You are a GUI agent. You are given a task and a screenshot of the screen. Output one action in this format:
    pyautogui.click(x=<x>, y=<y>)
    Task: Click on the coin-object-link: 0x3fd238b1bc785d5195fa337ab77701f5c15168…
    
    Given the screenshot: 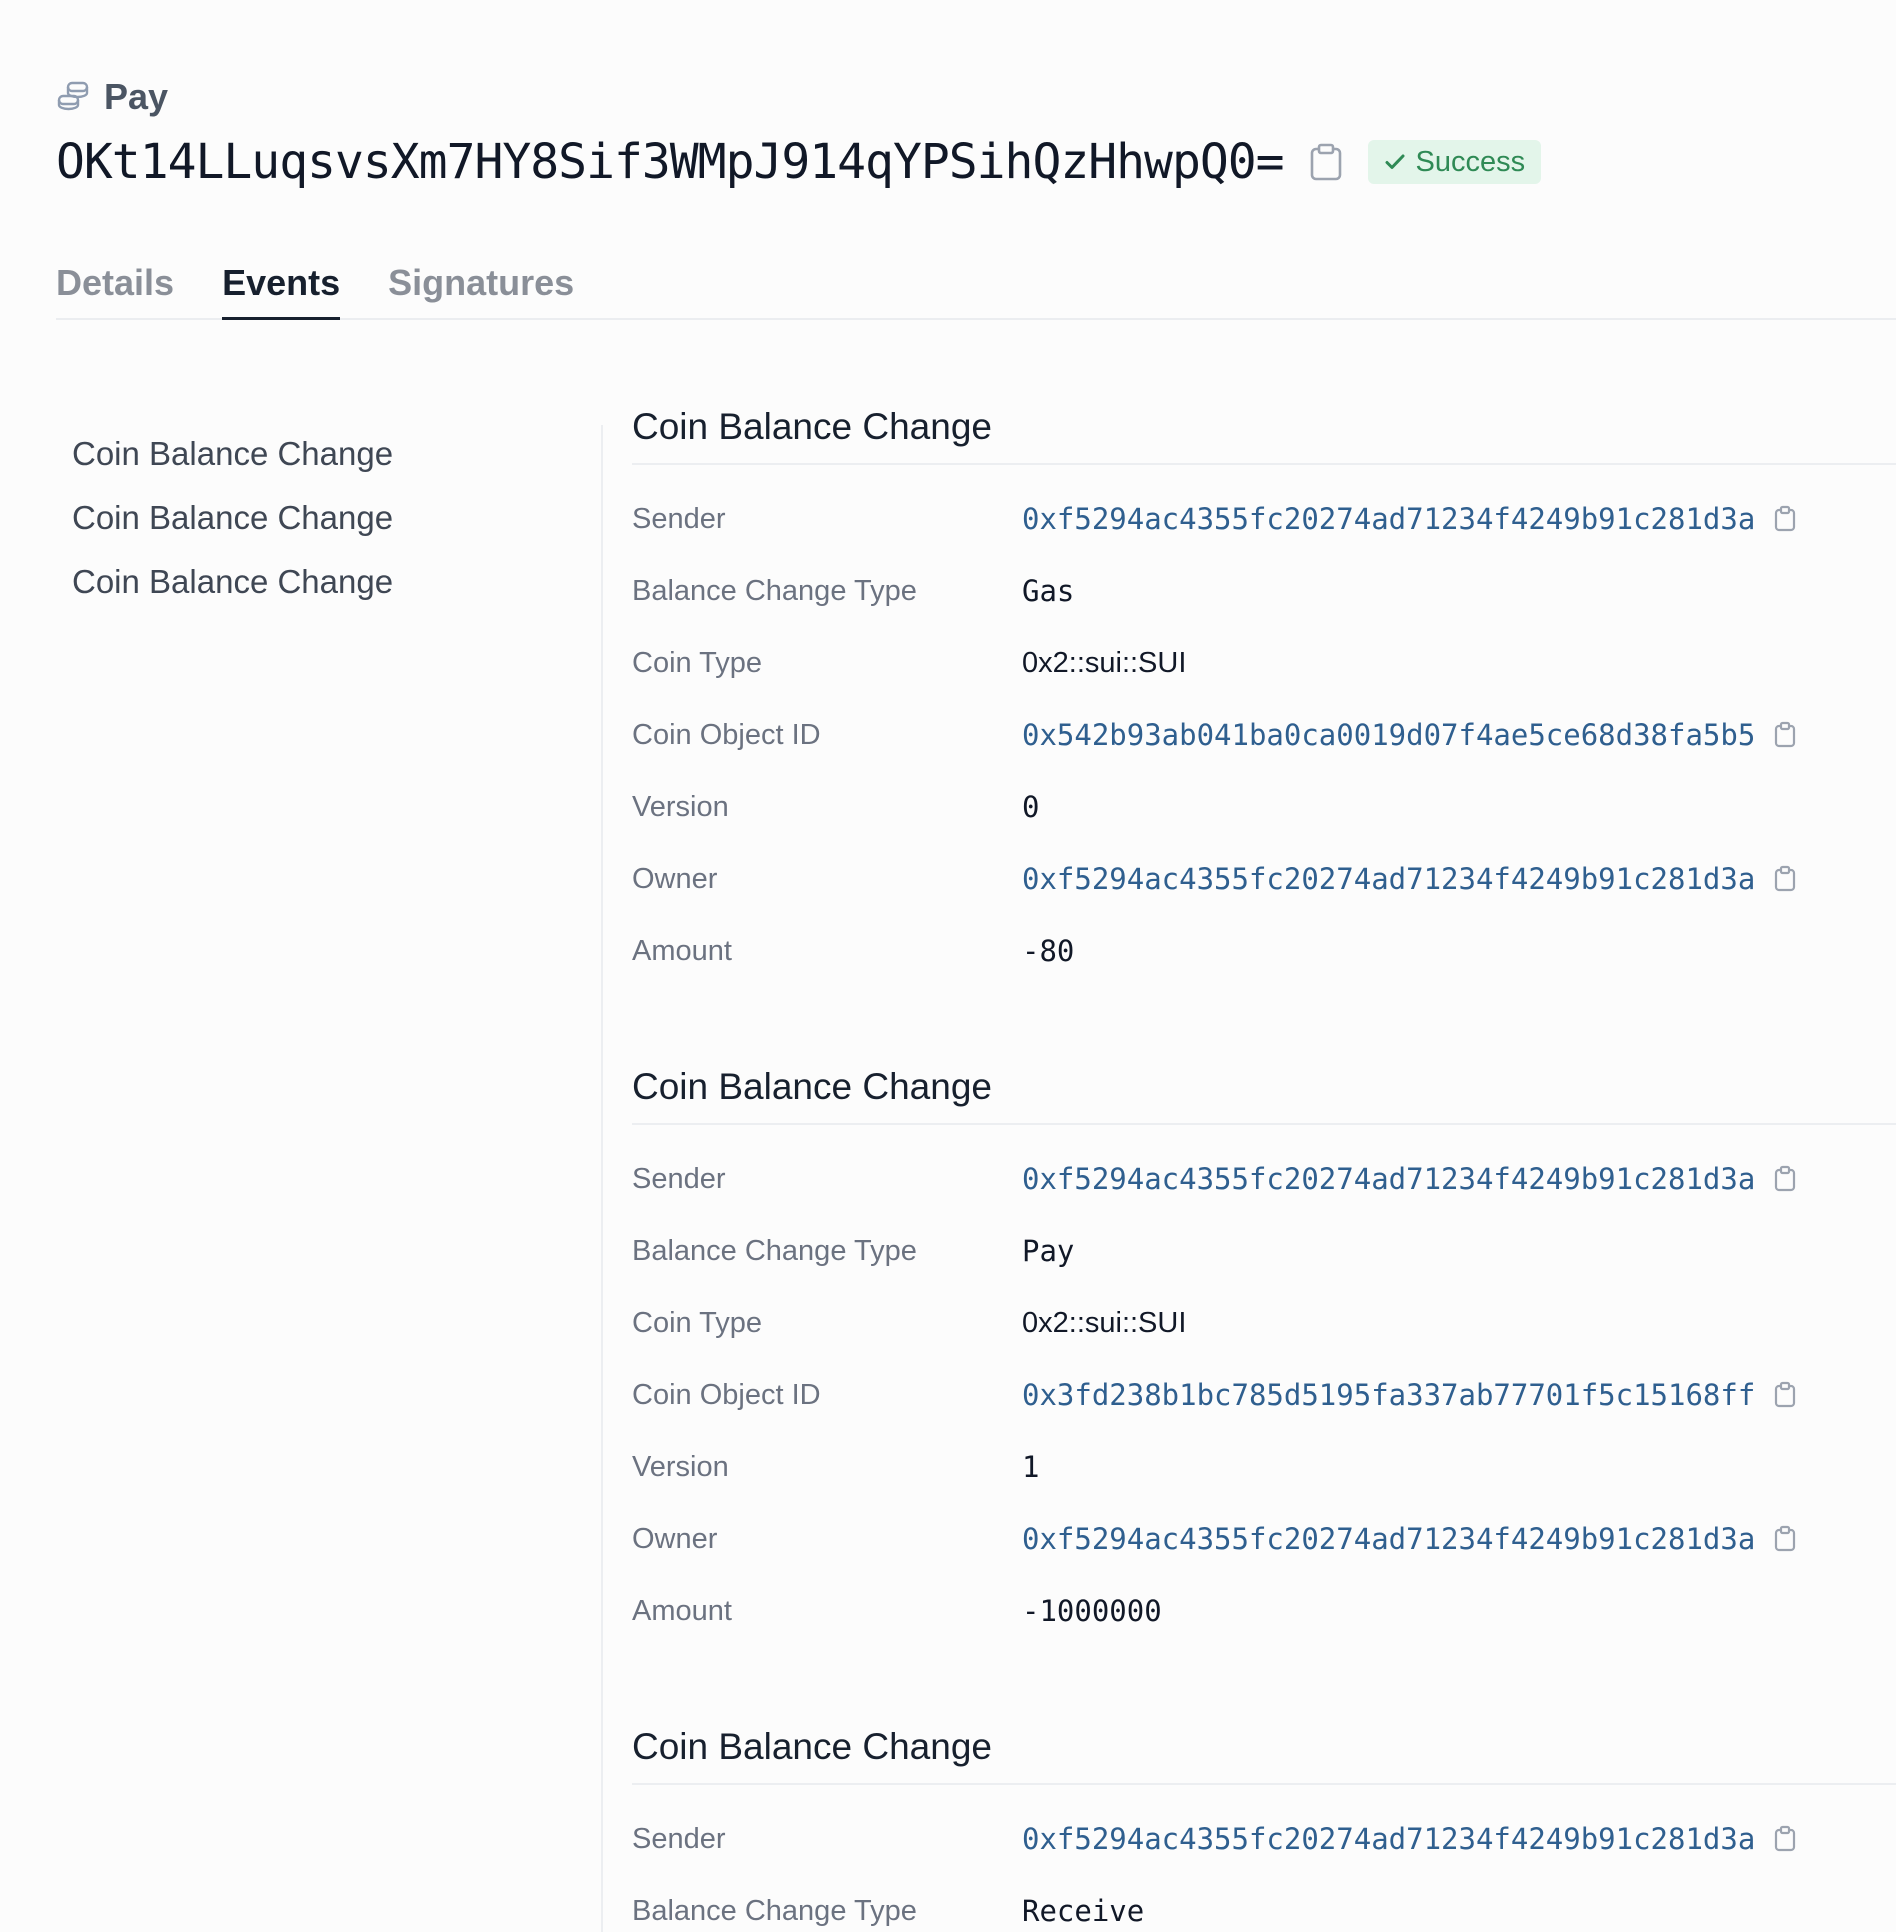 What is the action you would take?
    pyautogui.click(x=1409, y=1395)
    